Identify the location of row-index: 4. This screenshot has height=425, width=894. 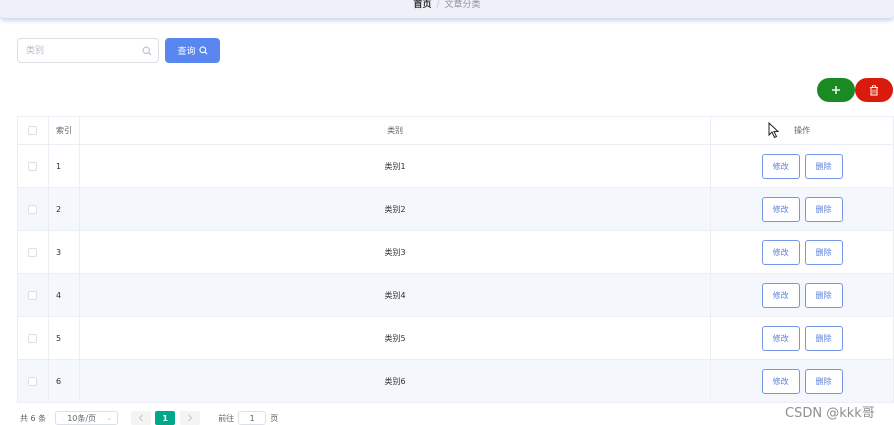
(64, 295).